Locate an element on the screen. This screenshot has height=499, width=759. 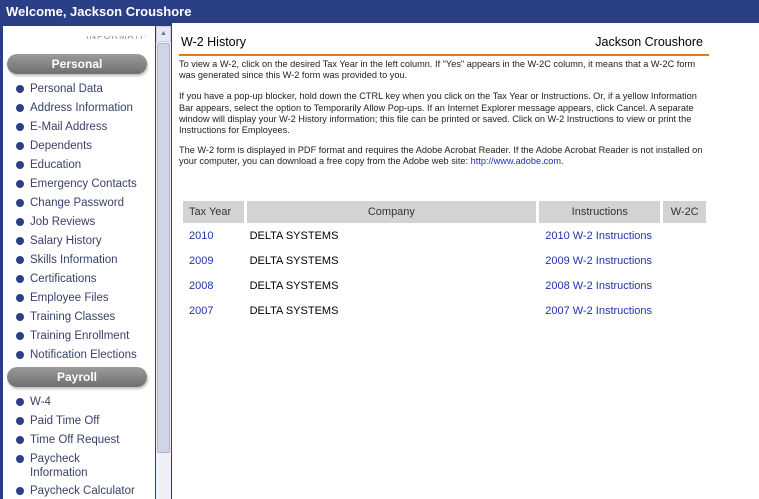
instructions-link-2008: 2008 W-2 Instructions is located at coordinates (598, 286).